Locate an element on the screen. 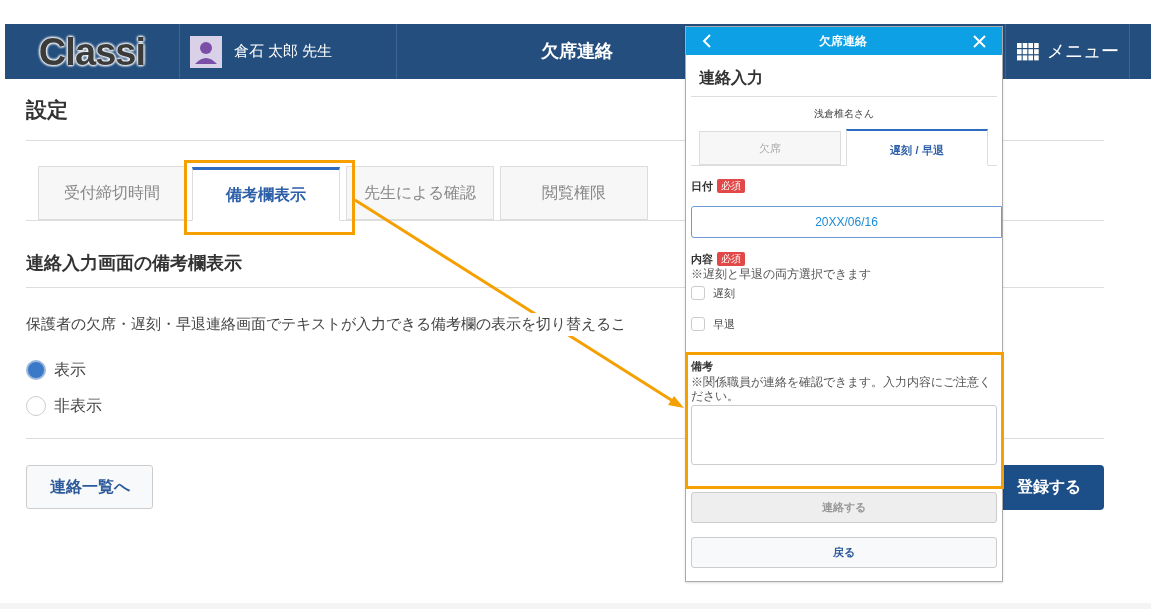 Image resolution: width=1151 pixels, height=609 pixels. page-title: 欠席連絡 is located at coordinates (577, 51).